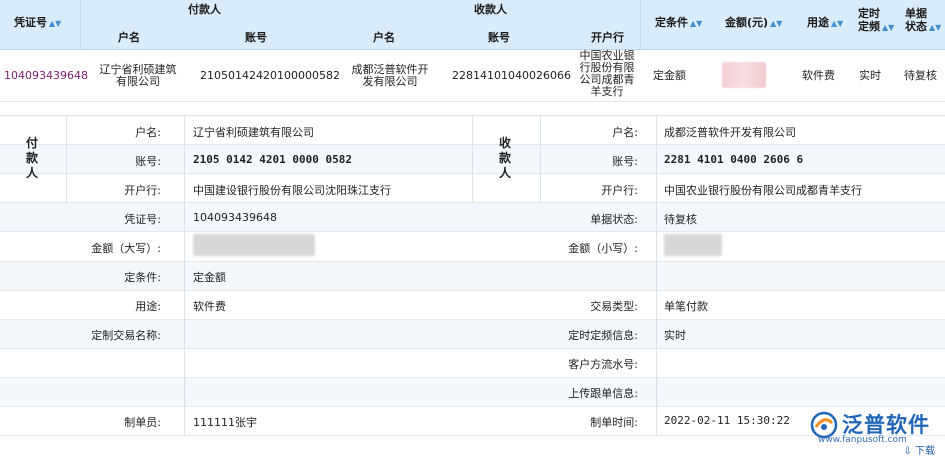 Image resolution: width=945 pixels, height=459 pixels. What do you see at coordinates (876, 20) in the screenshot?
I see `col-timing: 定时 定频 ▲▼` at bounding box center [876, 20].